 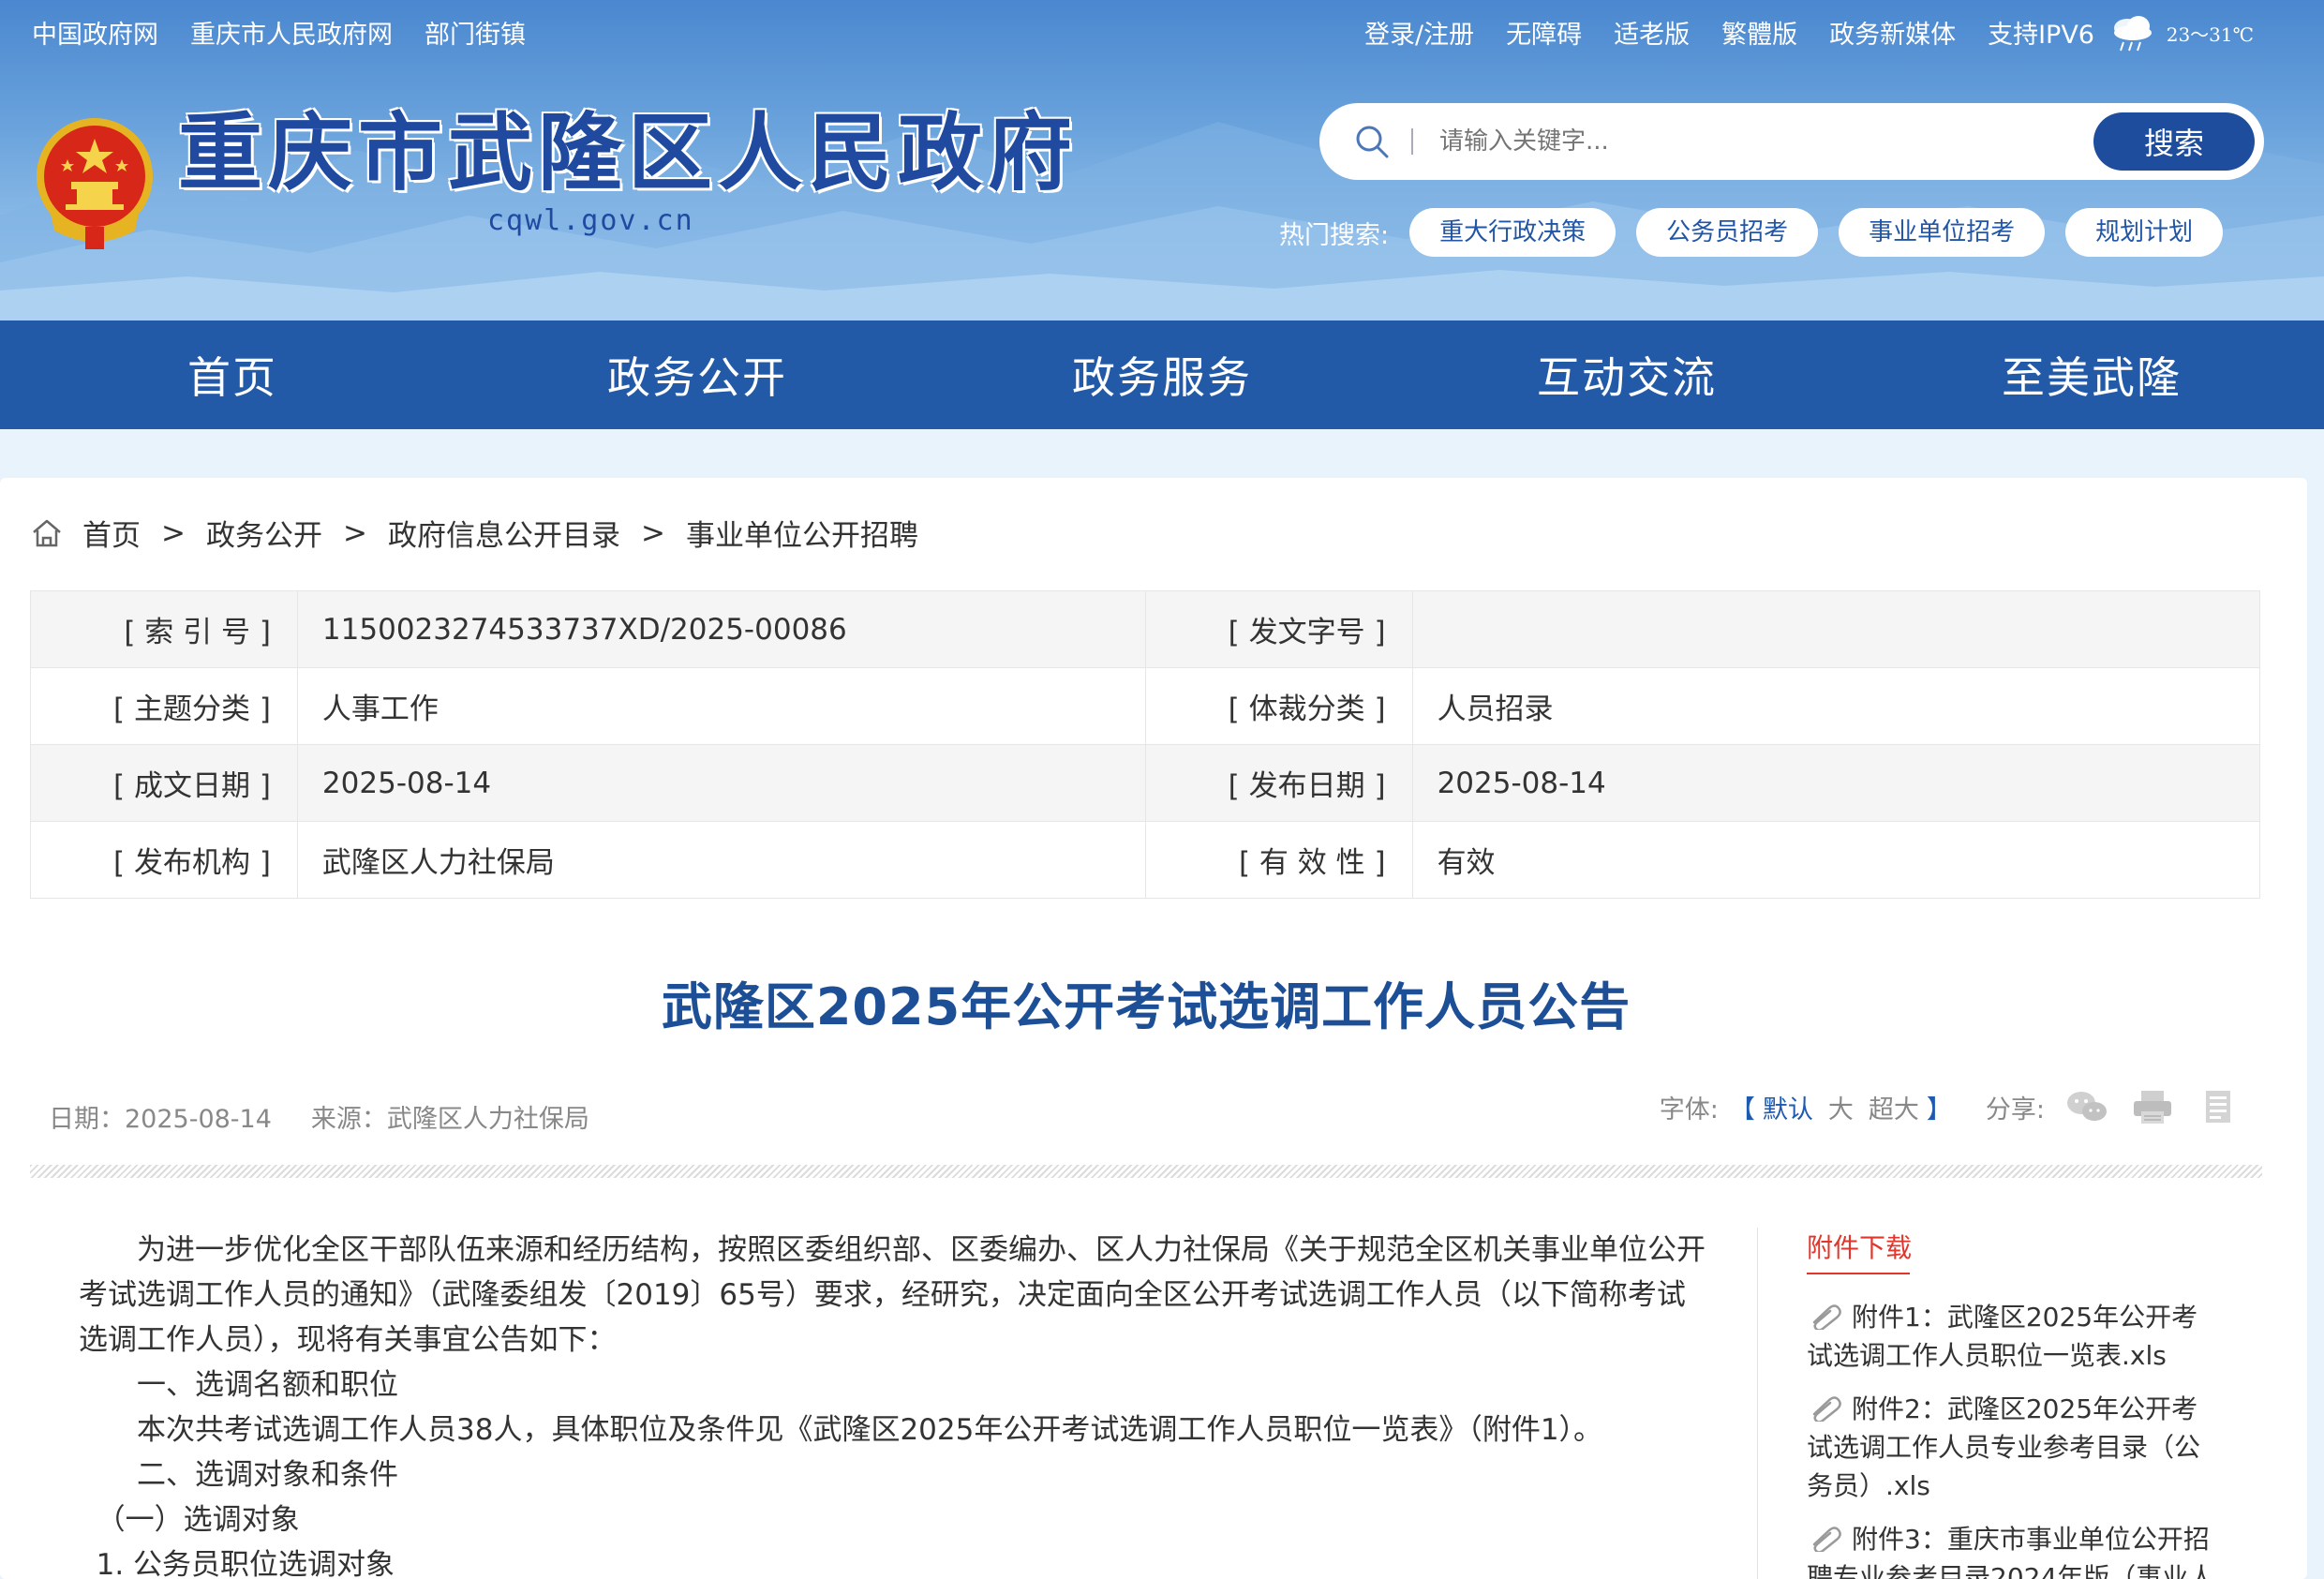 What do you see at coordinates (1279, 706) in the screenshot?
I see `meta-label-genre: [ 体裁分类 ]` at bounding box center [1279, 706].